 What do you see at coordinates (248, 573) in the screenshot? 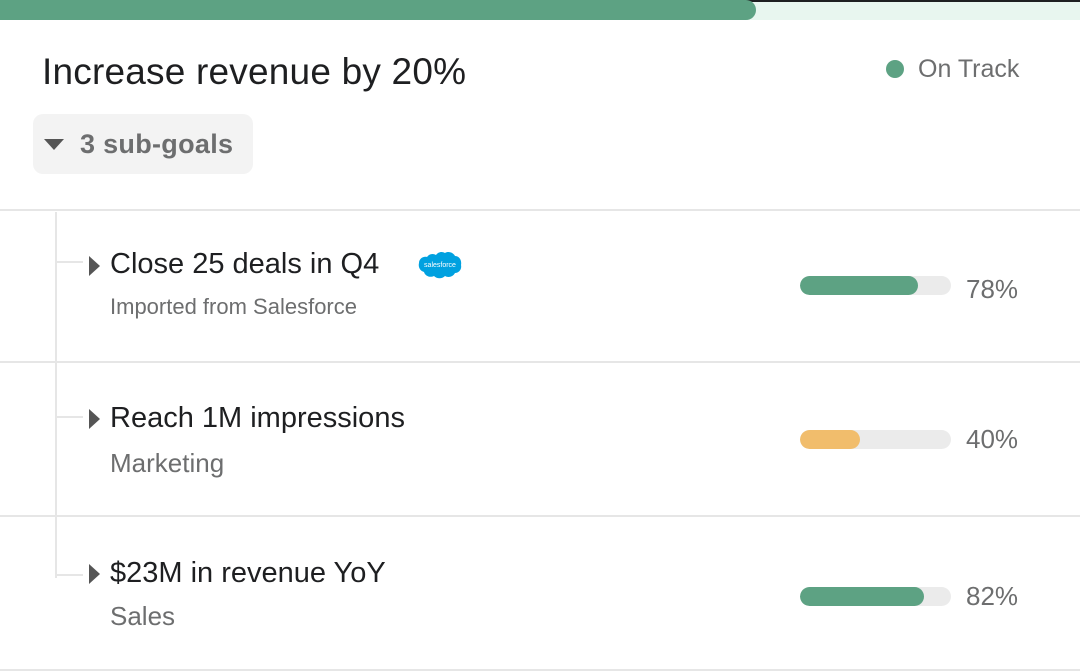
I see `subgoal-title: $23M in revenue YoY` at bounding box center [248, 573].